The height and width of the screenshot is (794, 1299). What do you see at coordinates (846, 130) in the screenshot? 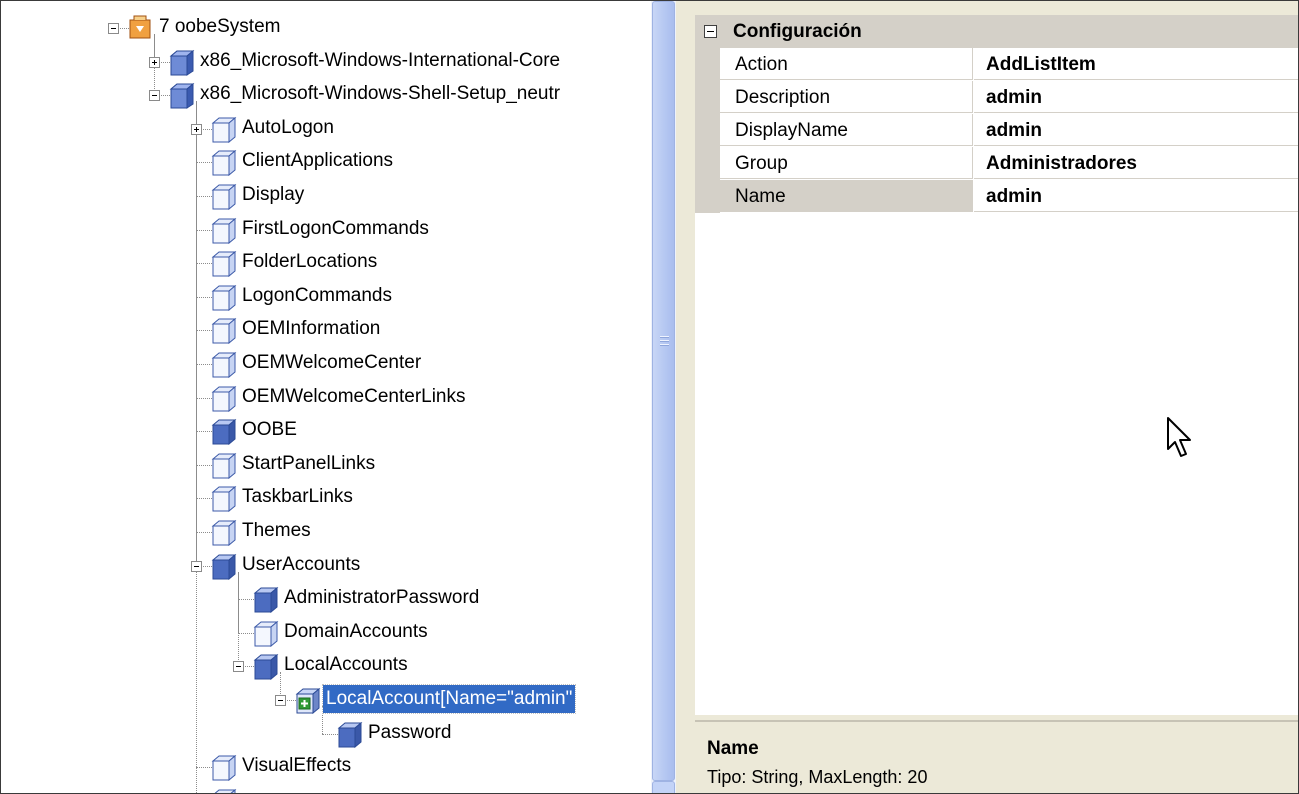
I see `property-name: DisplayName` at bounding box center [846, 130].